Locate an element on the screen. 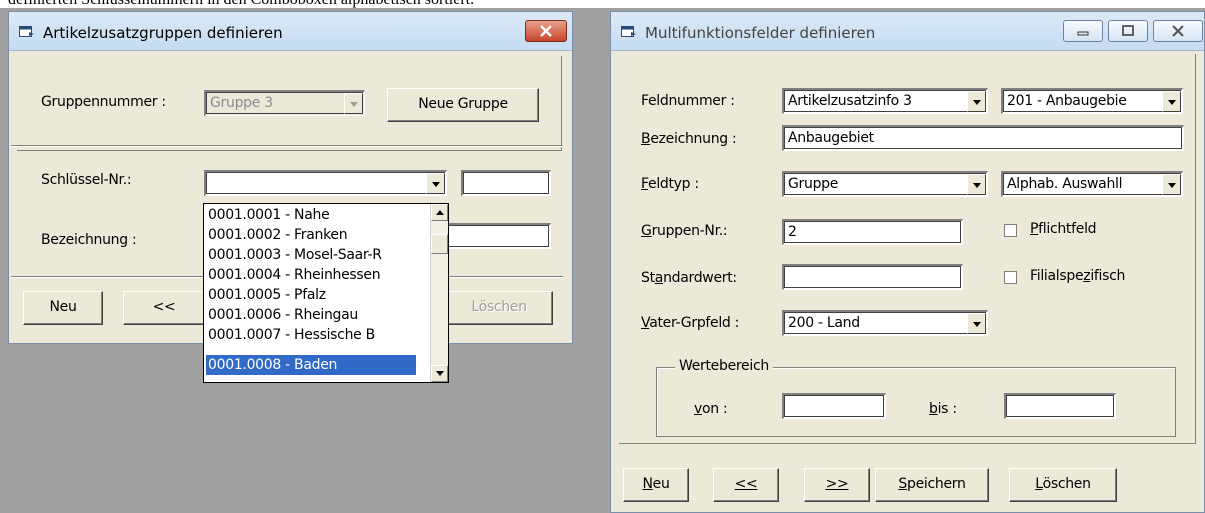  field-number-label: Feldnummer : is located at coordinates (688, 101).